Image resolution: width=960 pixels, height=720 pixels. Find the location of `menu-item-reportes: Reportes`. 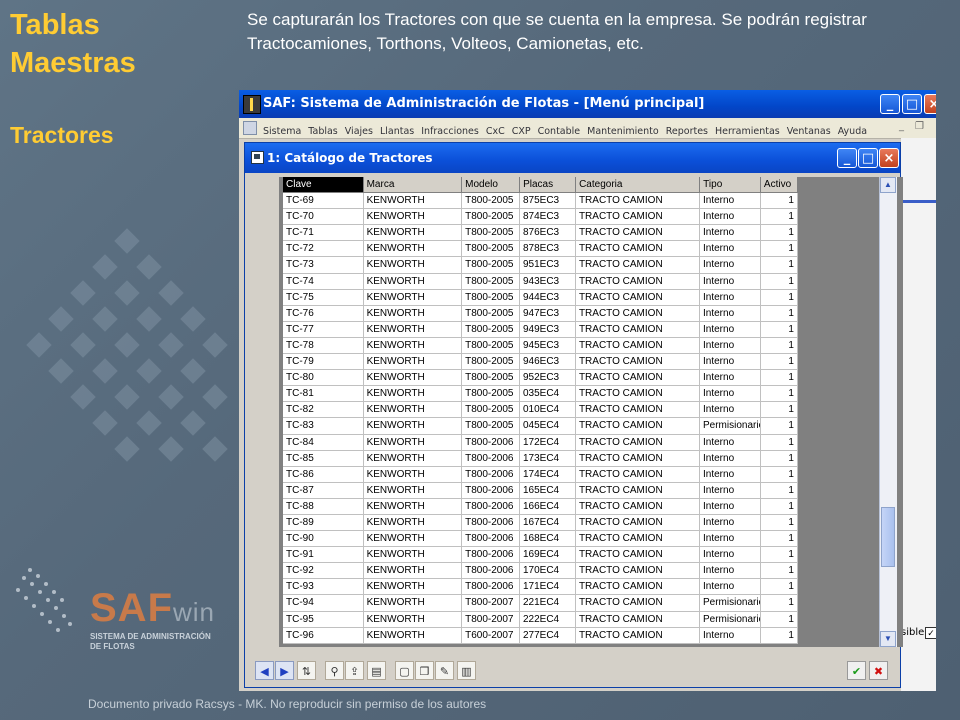

menu-item-reportes: Reportes is located at coordinates (687, 131).